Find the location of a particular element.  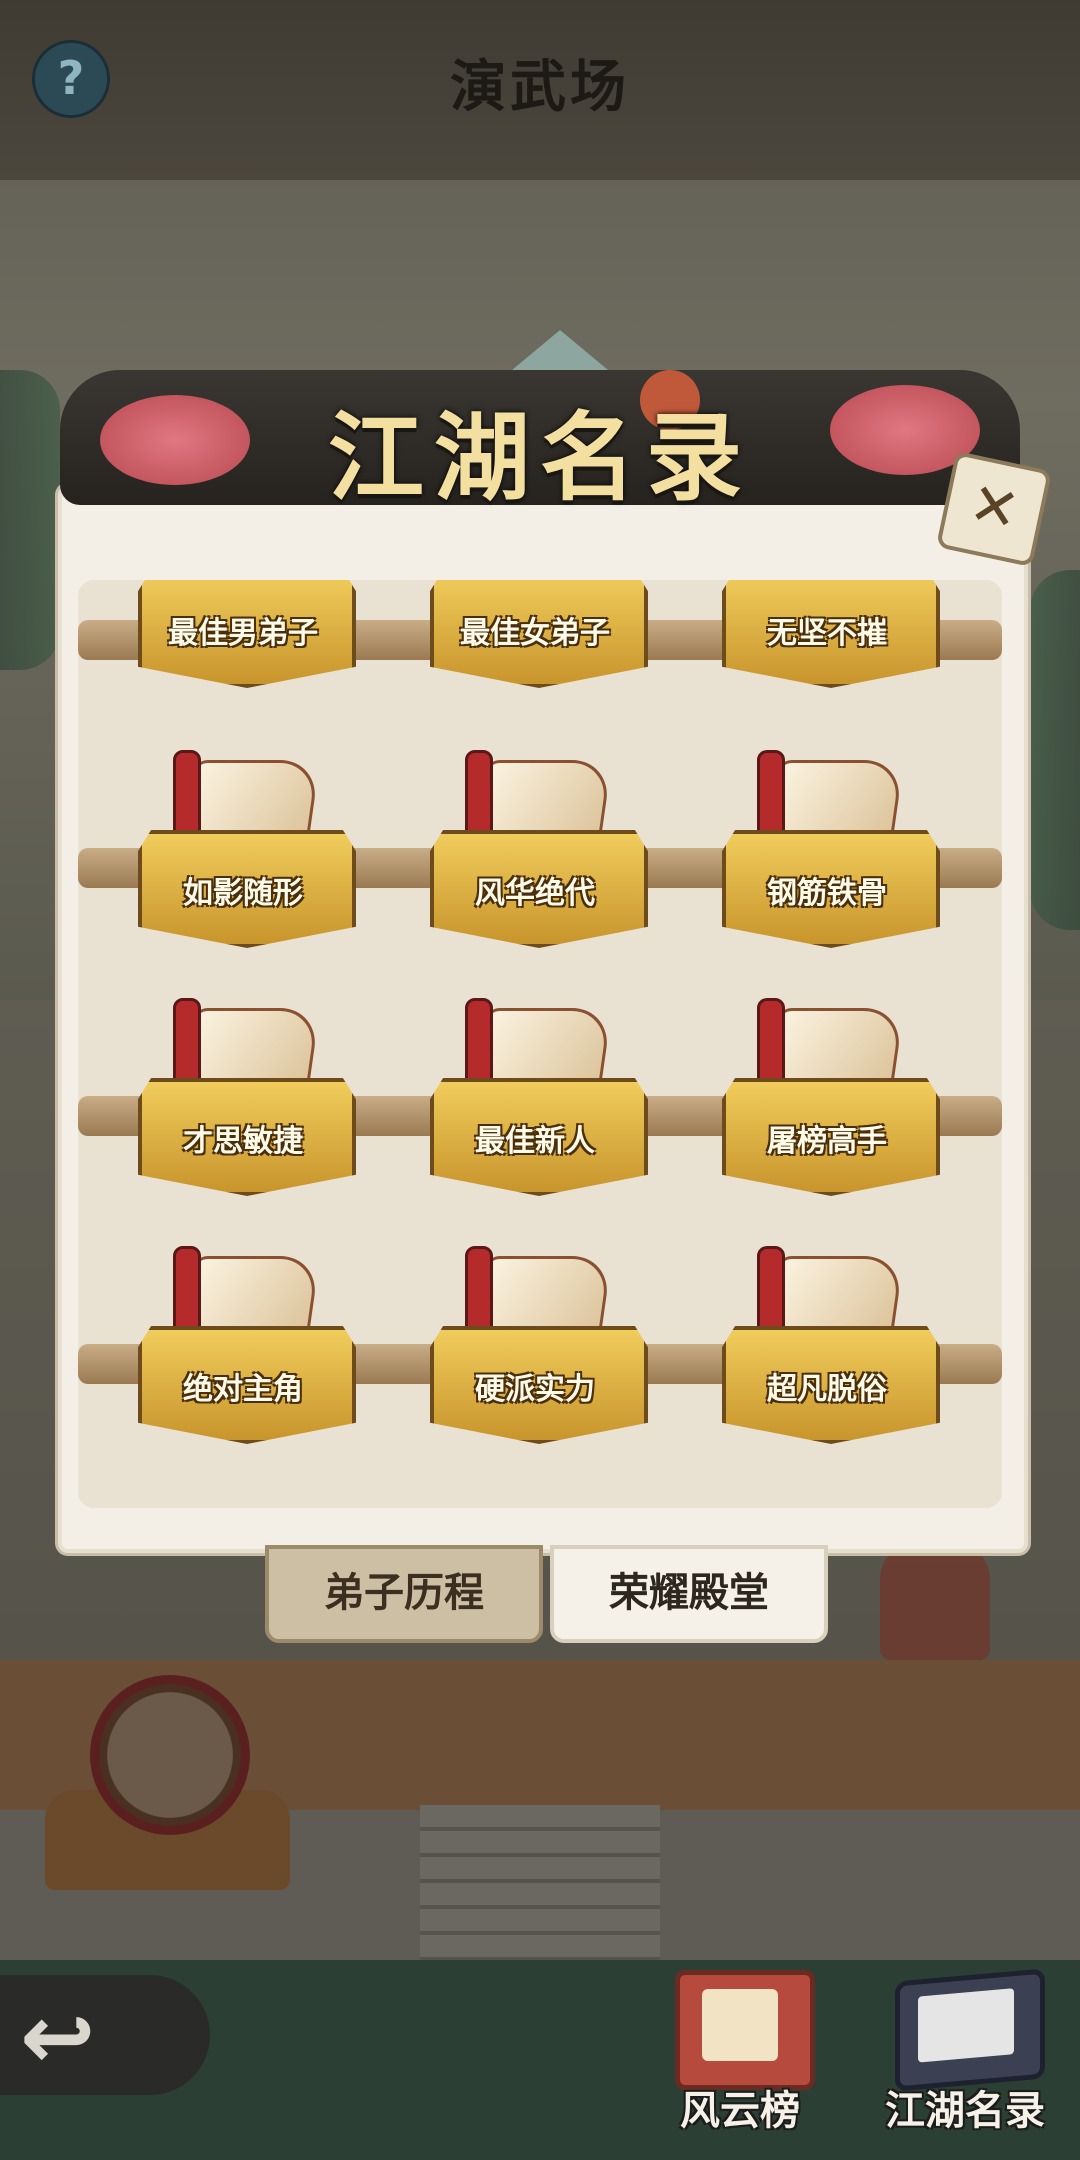

achievement-label: 无坚不摧 is located at coordinates (827, 633).